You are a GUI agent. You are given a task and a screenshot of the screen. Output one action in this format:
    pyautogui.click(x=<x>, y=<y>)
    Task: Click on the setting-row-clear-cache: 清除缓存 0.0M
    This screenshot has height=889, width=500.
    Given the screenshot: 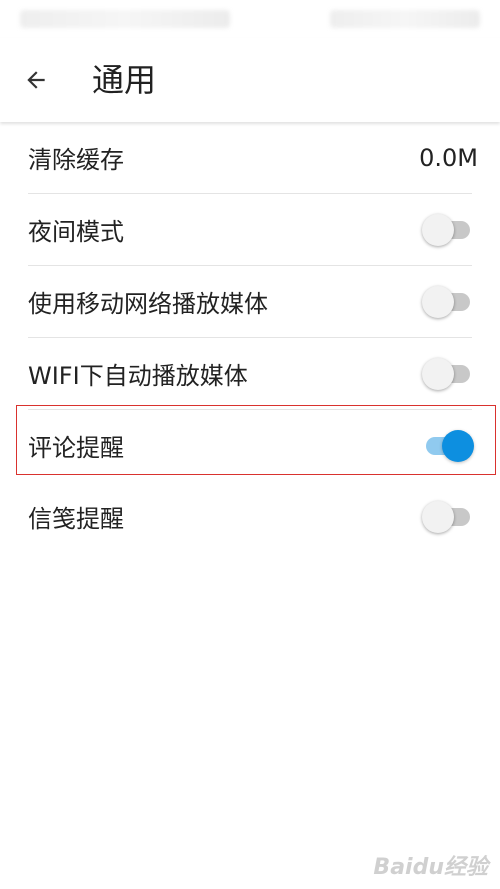 What is the action you would take?
    pyautogui.click(x=253, y=158)
    